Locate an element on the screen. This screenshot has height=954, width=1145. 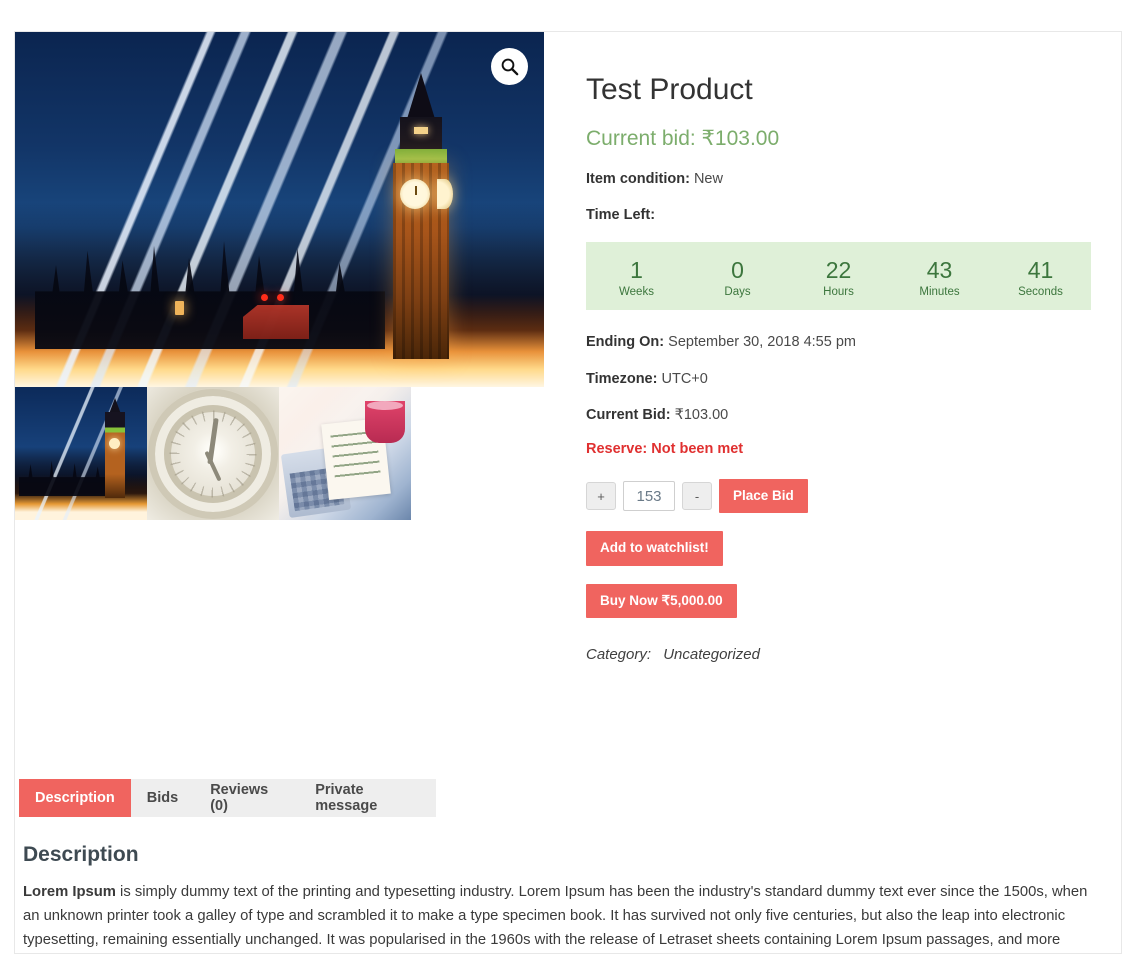
countdown-unit-minutes: 43 Minutes is located at coordinates (939, 277).